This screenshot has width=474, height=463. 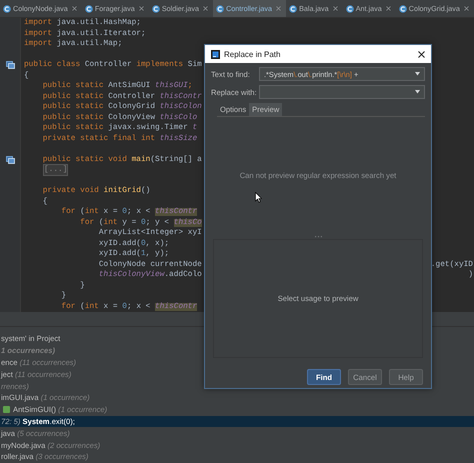 I want to click on mouse-pointer-icon, so click(x=258, y=197).